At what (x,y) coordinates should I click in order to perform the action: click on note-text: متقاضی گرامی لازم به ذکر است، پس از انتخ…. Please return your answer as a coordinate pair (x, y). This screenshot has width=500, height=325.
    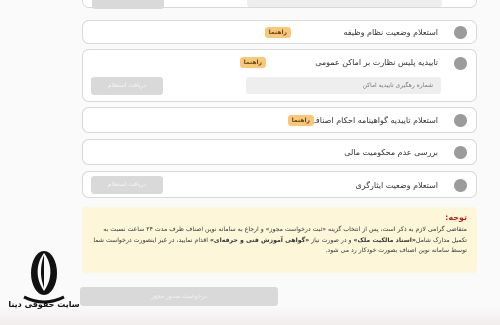
    Looking at the image, I should click on (279, 241).